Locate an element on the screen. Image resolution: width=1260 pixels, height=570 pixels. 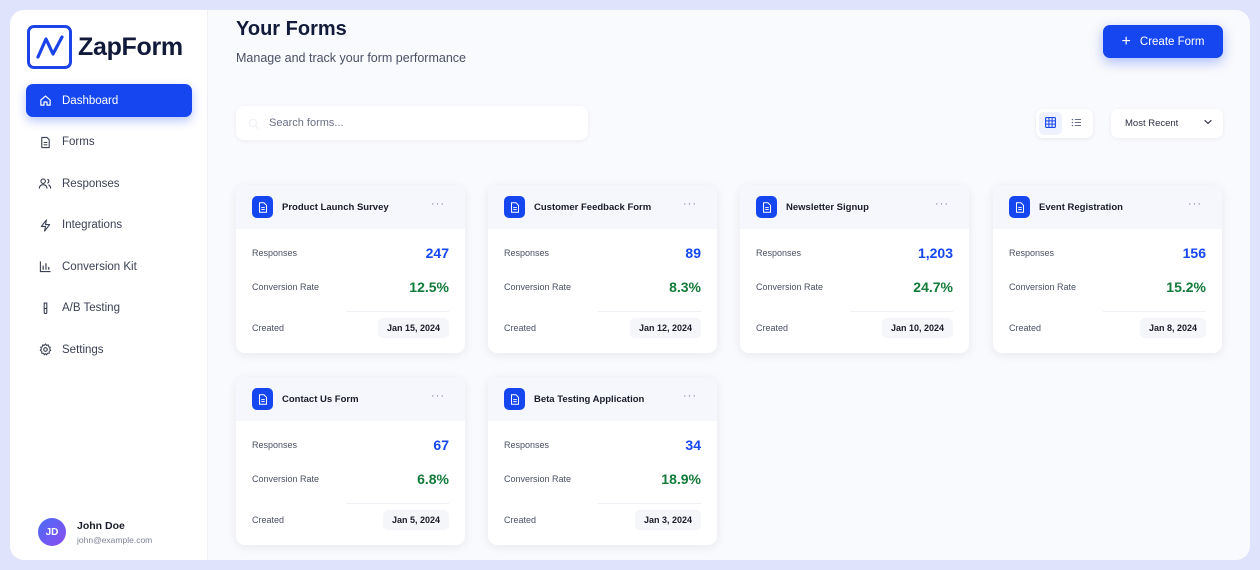
created-row: Created Jan 12, 2024 is located at coordinates (602, 328).